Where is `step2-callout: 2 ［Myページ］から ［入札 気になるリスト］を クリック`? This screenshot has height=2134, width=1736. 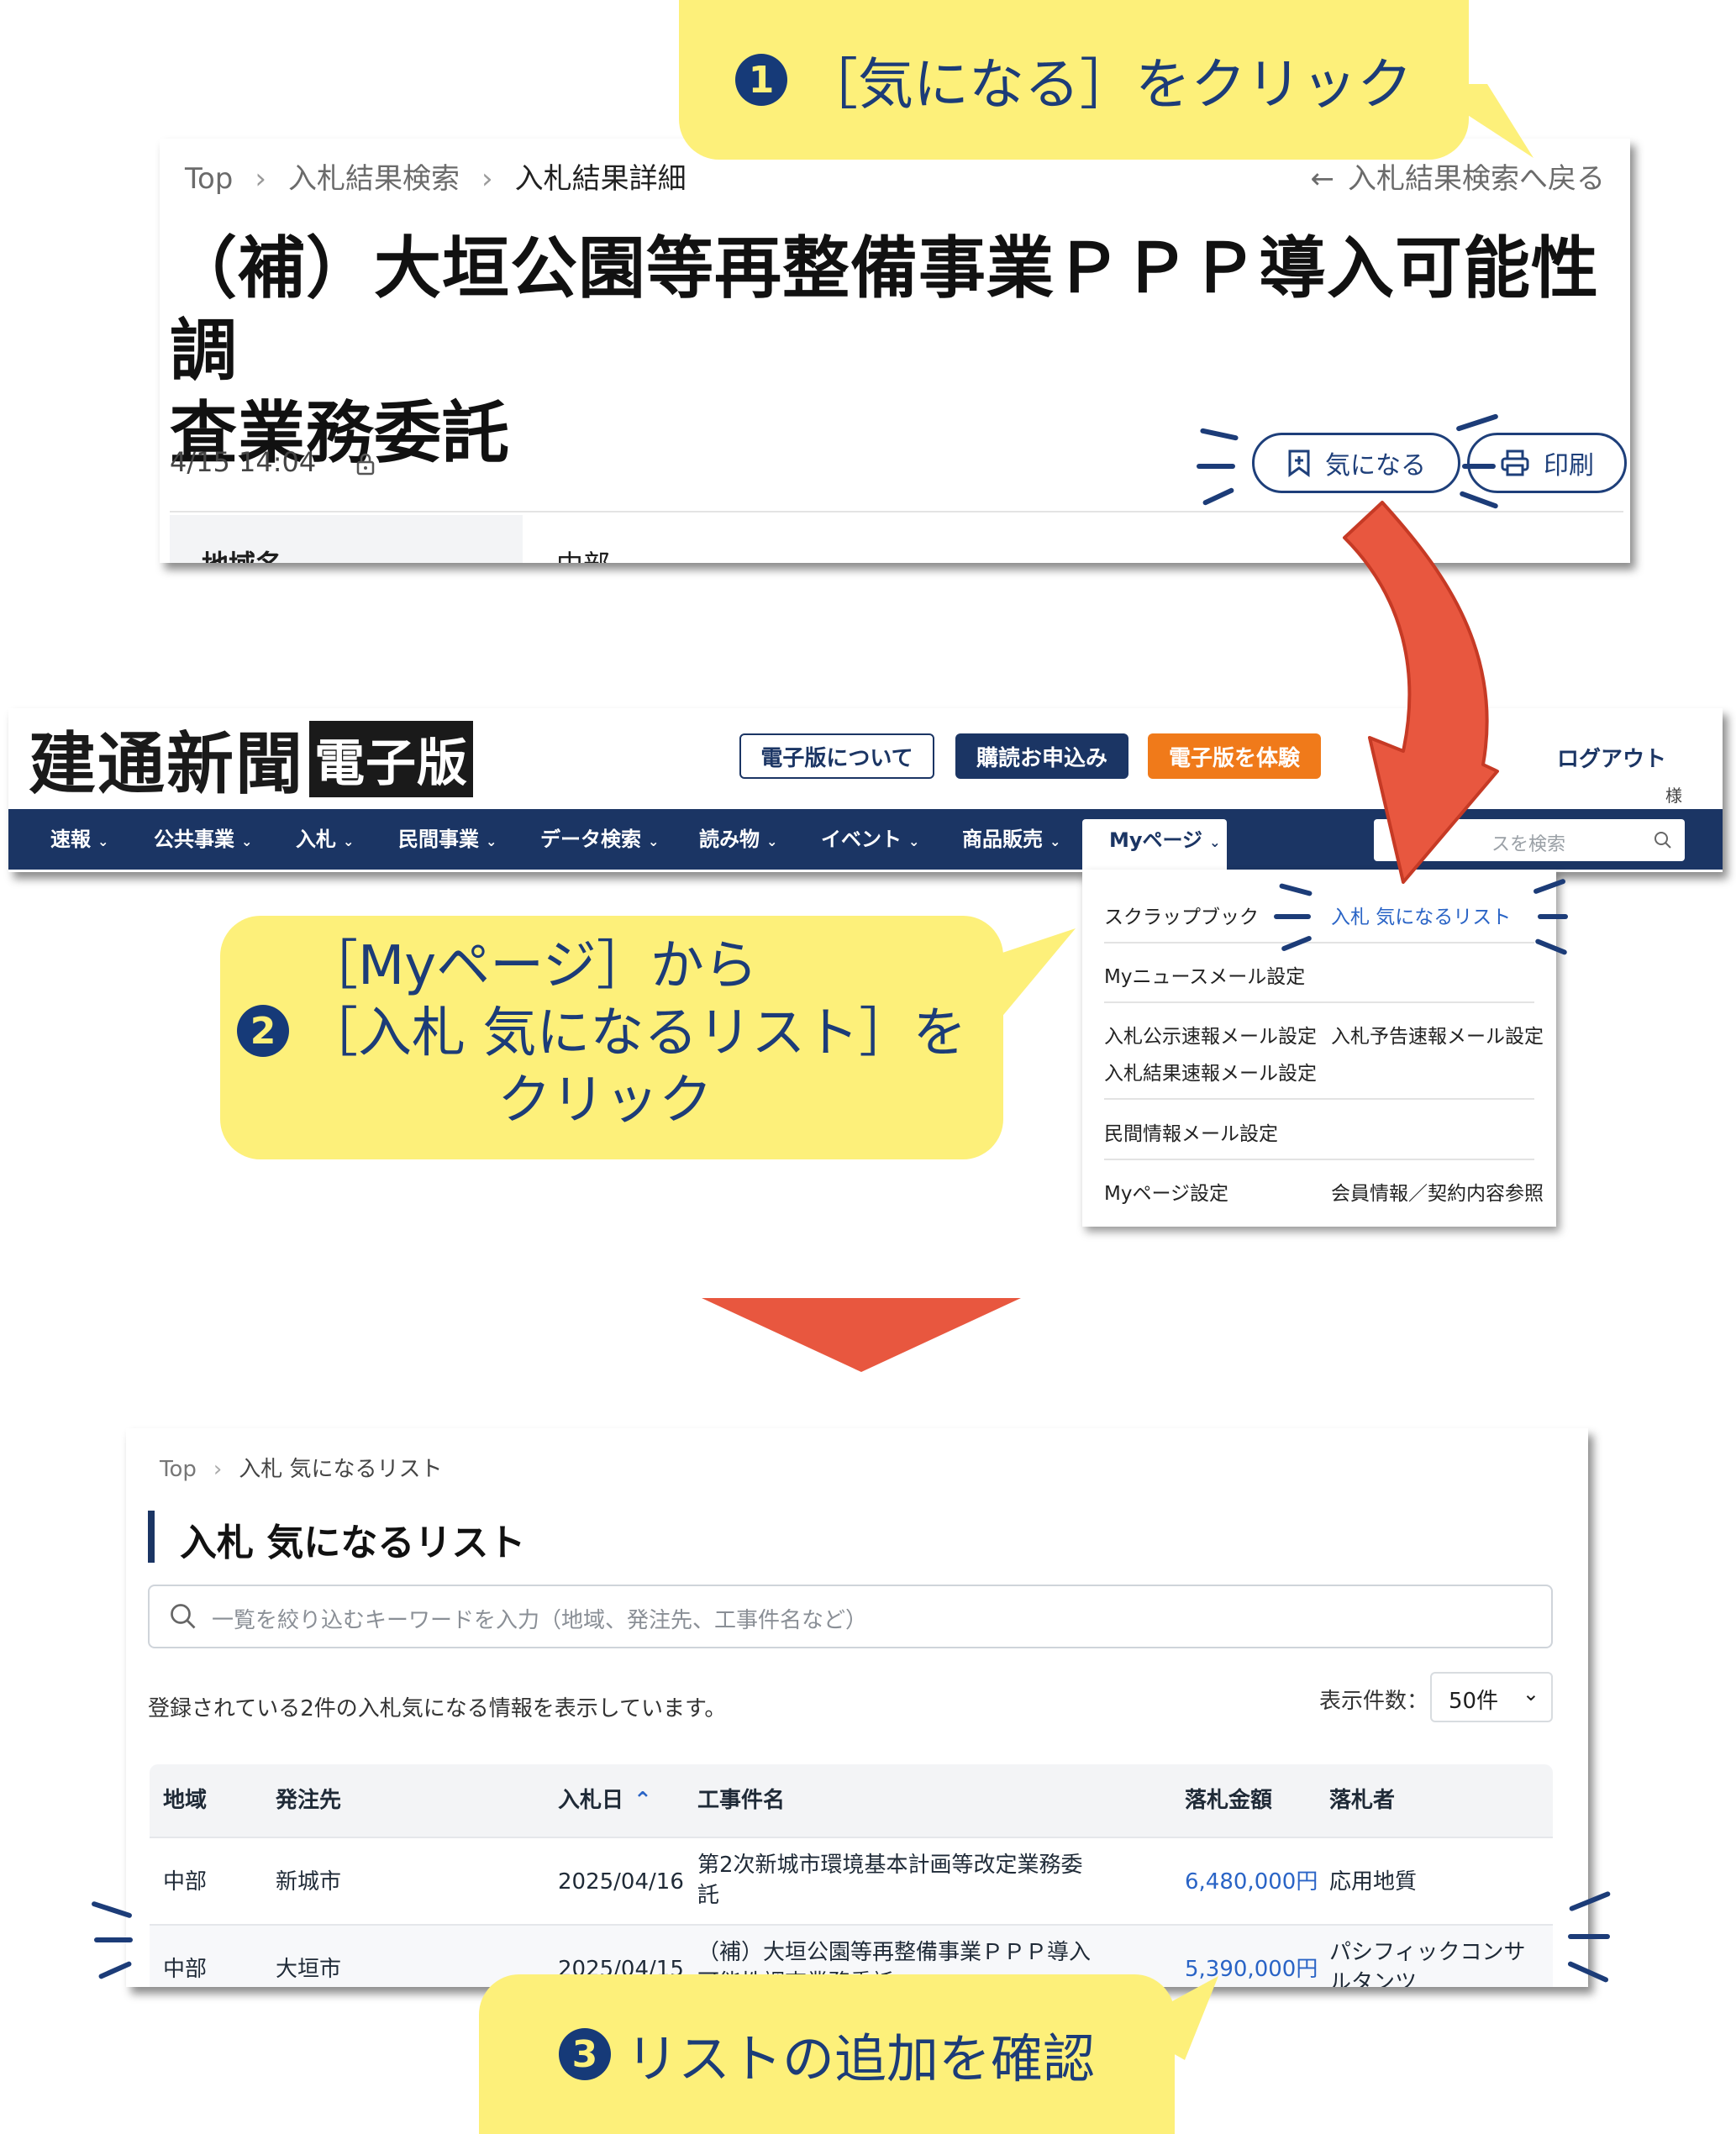
step2-callout: 2 ［Myページ］から ［入札 気になるリスト］を クリック is located at coordinates (611, 1037).